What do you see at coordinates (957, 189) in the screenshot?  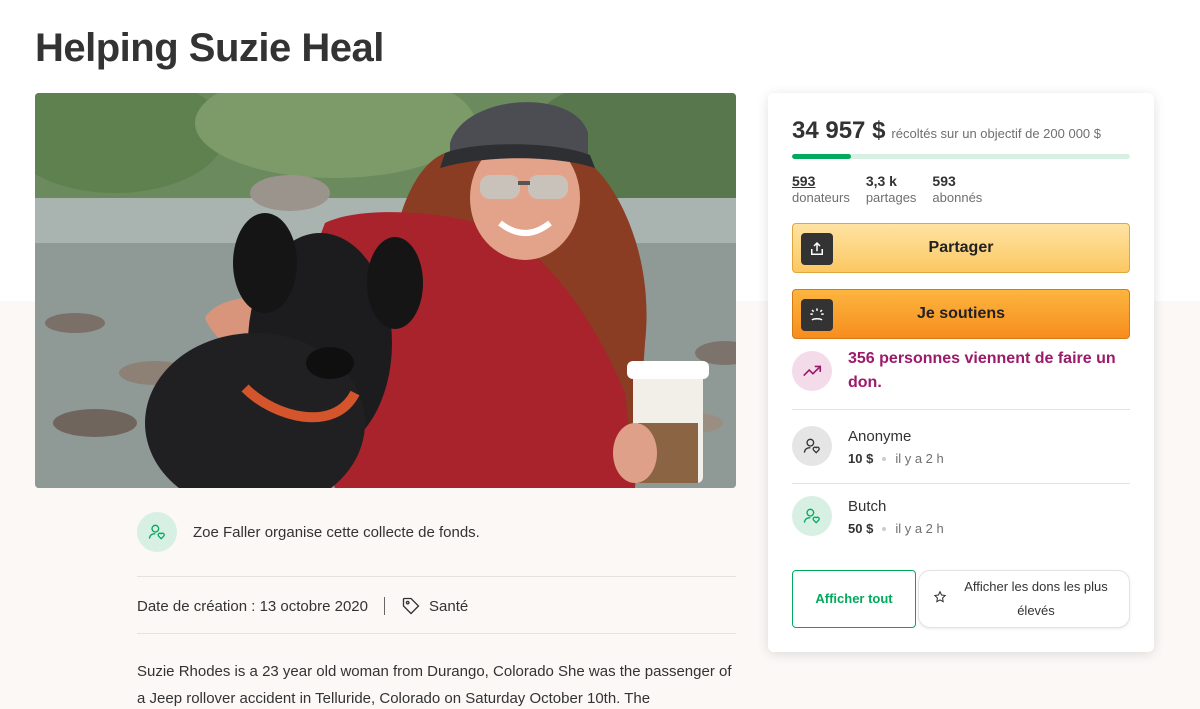 I see `stat-followers: 593 abonnés` at bounding box center [957, 189].